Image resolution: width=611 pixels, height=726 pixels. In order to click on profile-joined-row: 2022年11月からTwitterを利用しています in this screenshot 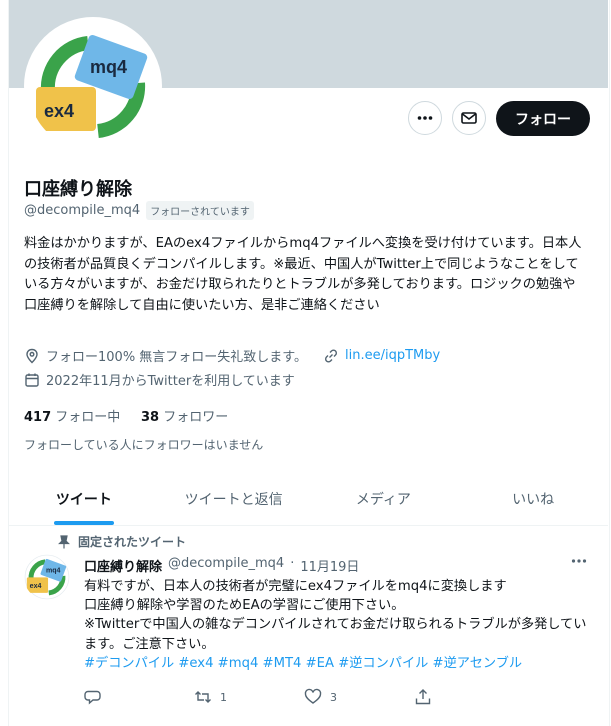, I will do `click(159, 379)`.